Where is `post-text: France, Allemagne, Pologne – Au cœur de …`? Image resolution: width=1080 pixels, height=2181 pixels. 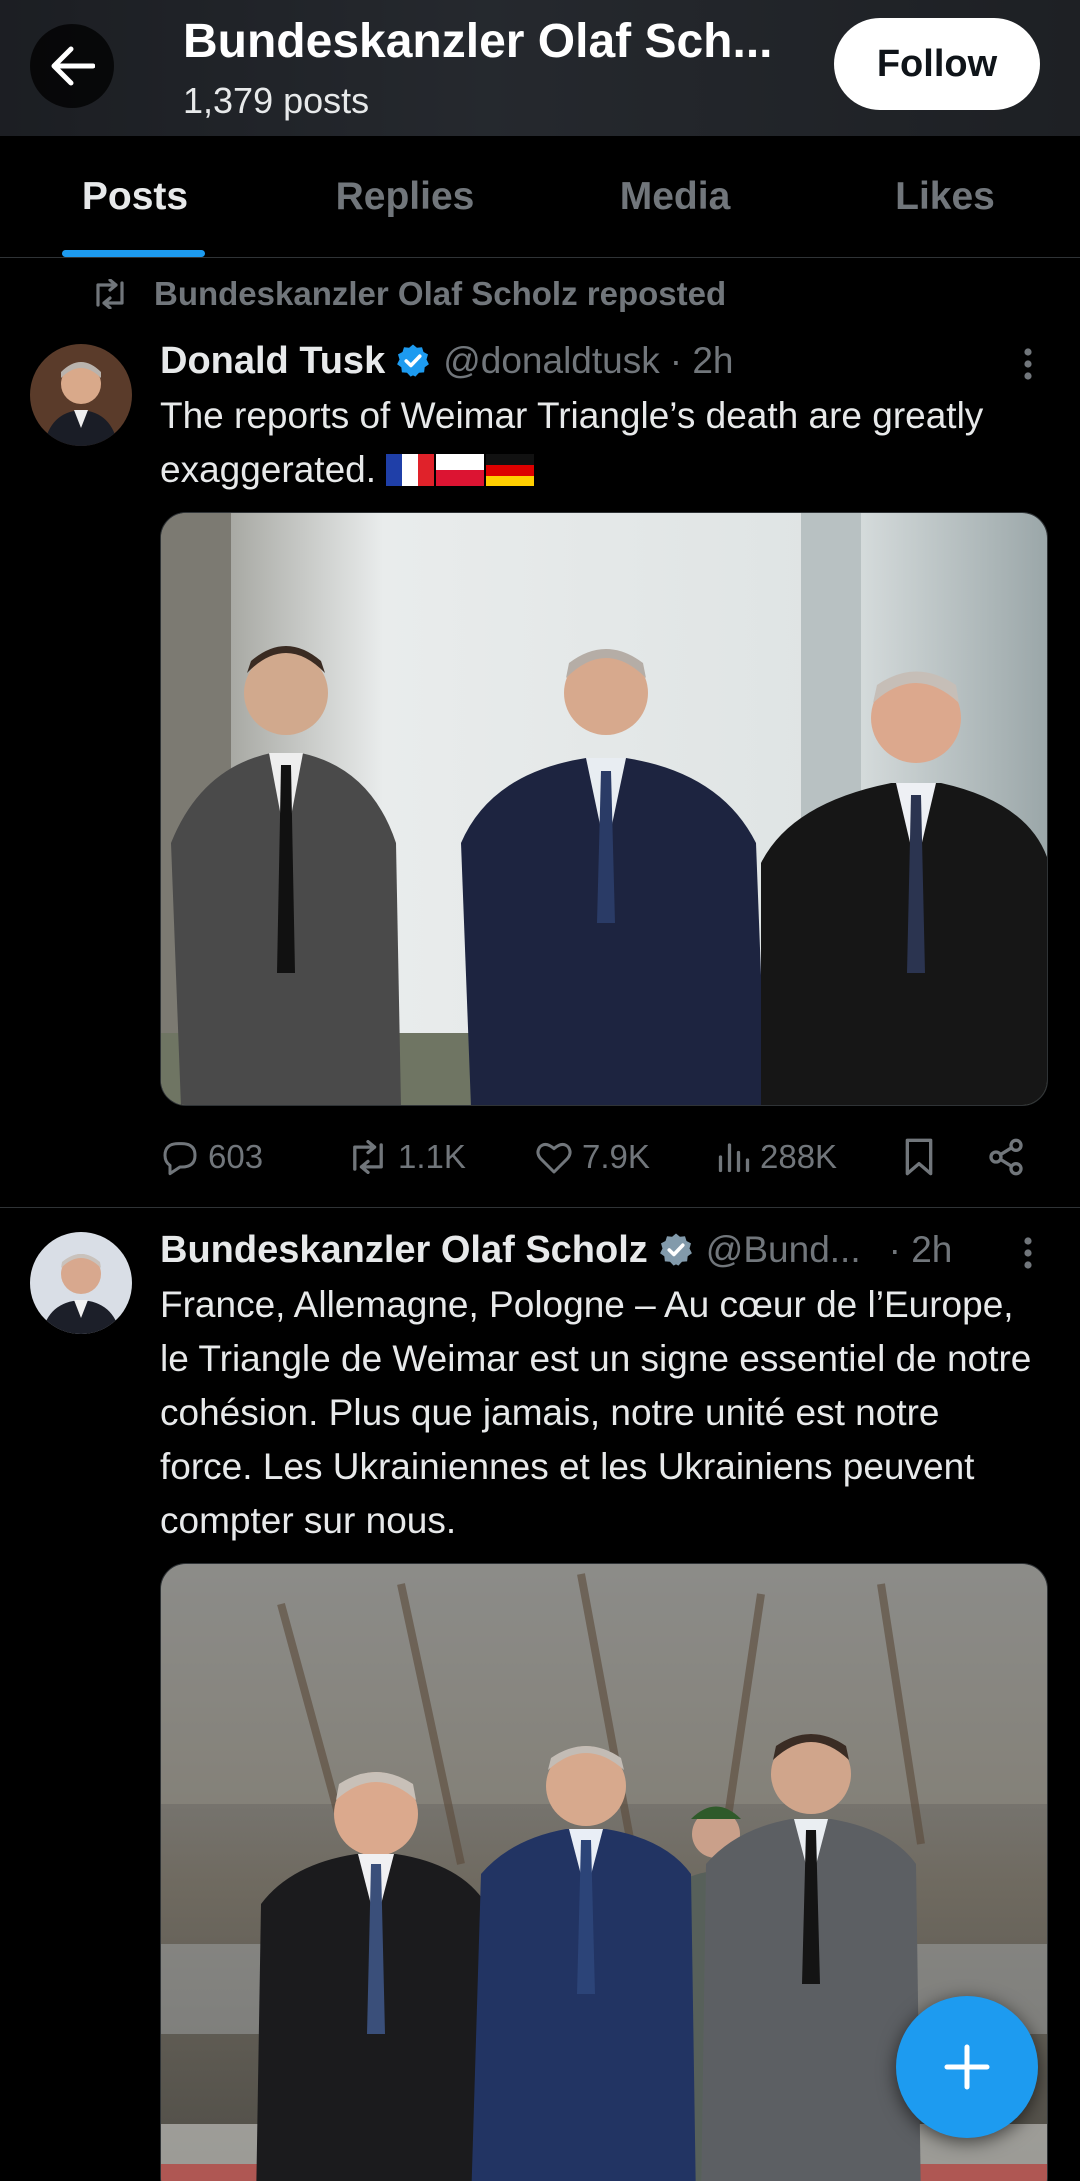 post-text: France, Allemagne, Pologne – Au cœur de … is located at coordinates (596, 1412).